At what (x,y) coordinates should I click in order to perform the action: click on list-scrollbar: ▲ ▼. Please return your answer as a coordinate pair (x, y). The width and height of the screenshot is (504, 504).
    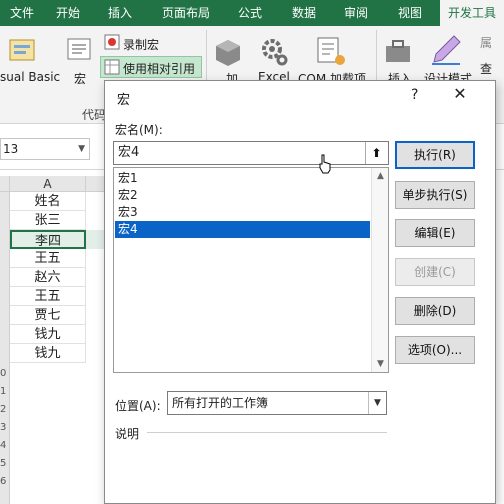
    Looking at the image, I should click on (379, 270).